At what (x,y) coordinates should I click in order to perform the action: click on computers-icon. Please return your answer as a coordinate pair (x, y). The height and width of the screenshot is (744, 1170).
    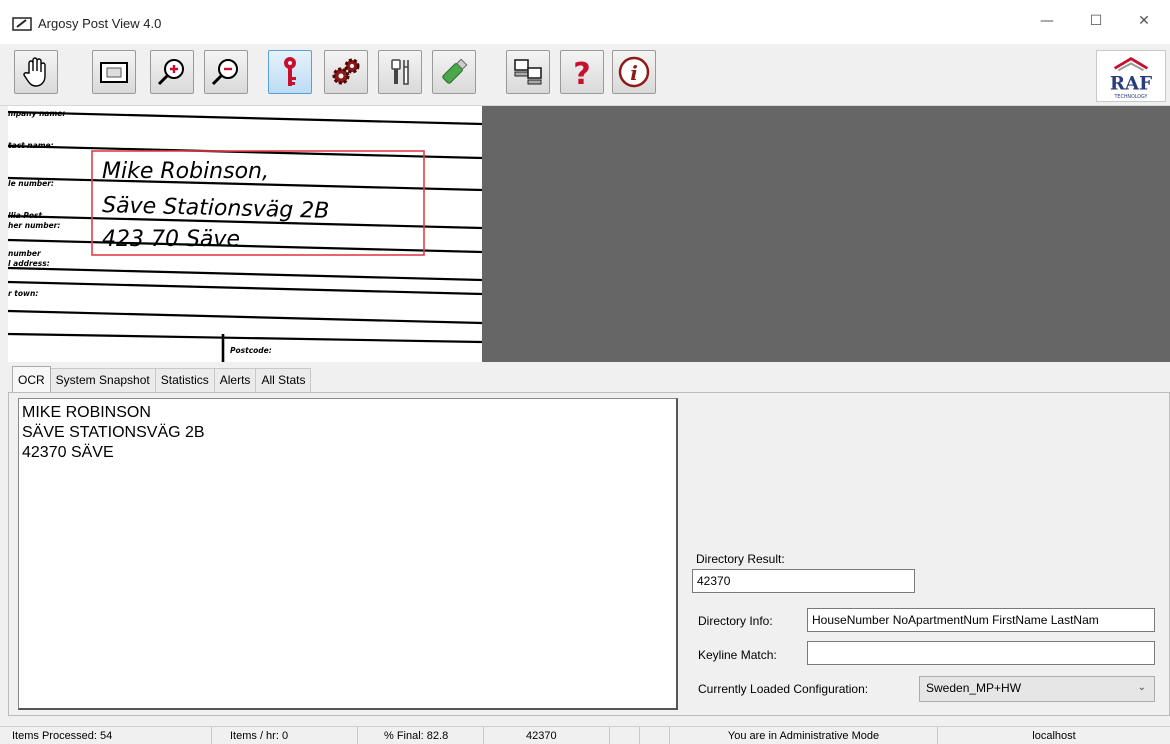
    Looking at the image, I should click on (528, 72).